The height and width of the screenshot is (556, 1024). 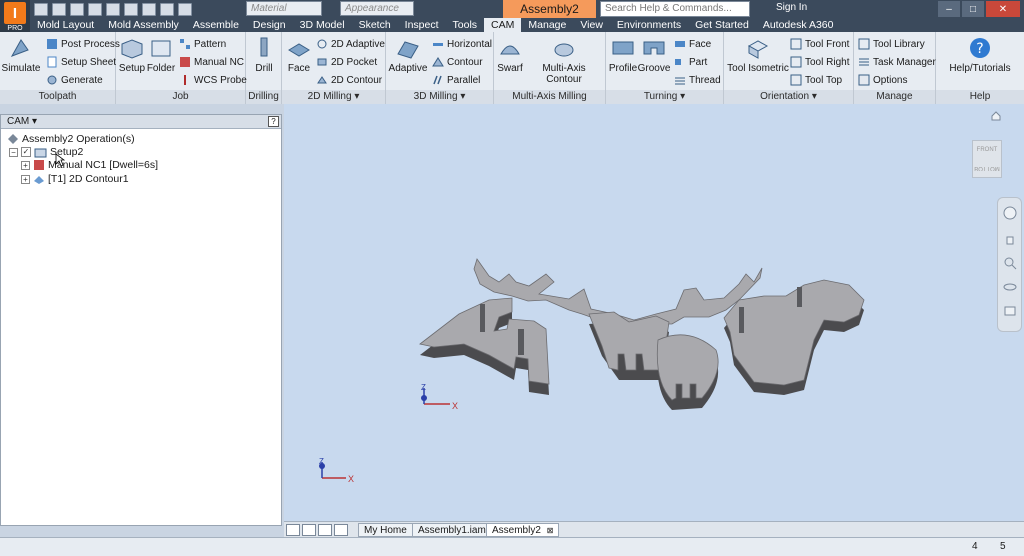 What do you see at coordinates (452, 530) in the screenshot?
I see `doc-tab-assembly1: Assembly1.iam` at bounding box center [452, 530].